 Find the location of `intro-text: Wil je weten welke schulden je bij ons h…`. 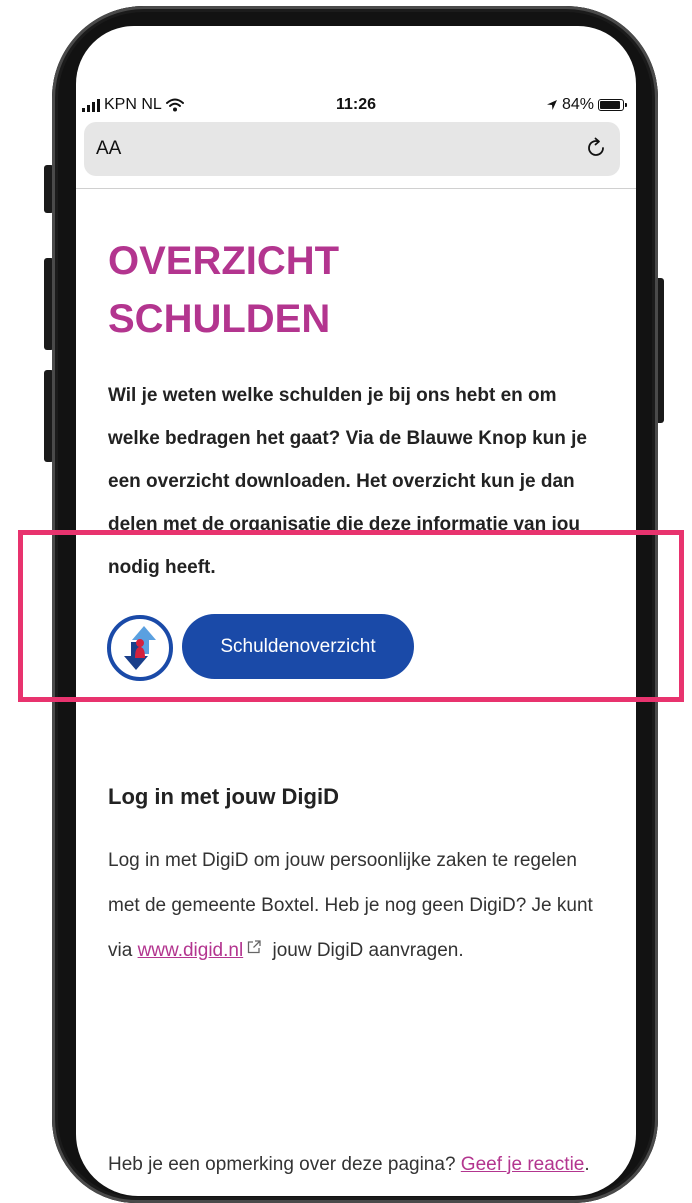

intro-text: Wil je weten welke schulden je bij ons h… is located at coordinates (347, 481).